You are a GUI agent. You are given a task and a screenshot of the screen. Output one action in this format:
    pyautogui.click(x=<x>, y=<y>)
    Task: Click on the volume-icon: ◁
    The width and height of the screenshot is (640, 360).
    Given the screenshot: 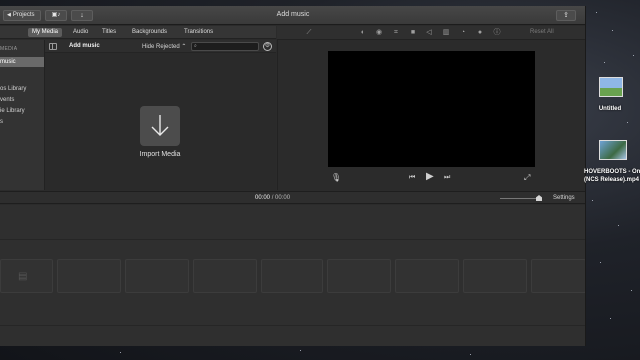 What is the action you would take?
    pyautogui.click(x=429, y=33)
    